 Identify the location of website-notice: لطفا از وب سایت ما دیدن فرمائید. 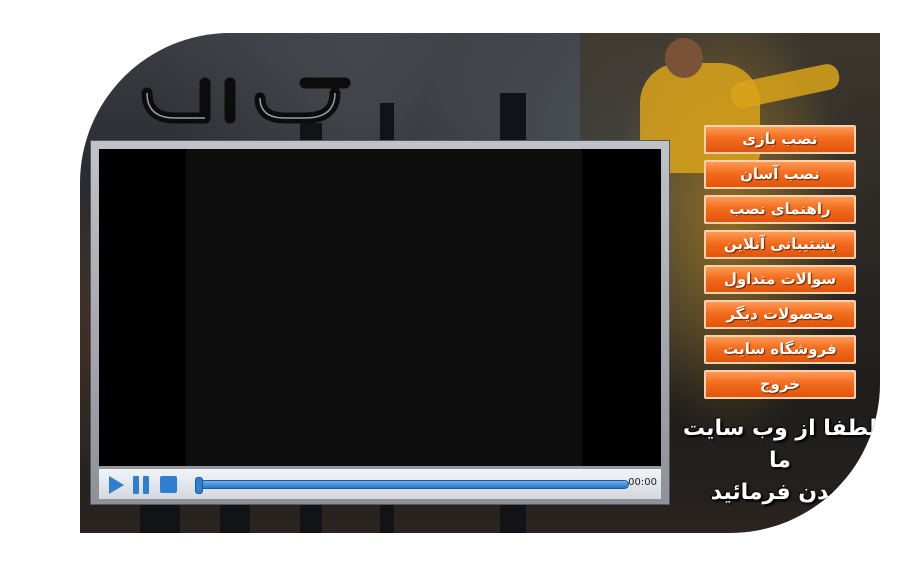
(780, 461).